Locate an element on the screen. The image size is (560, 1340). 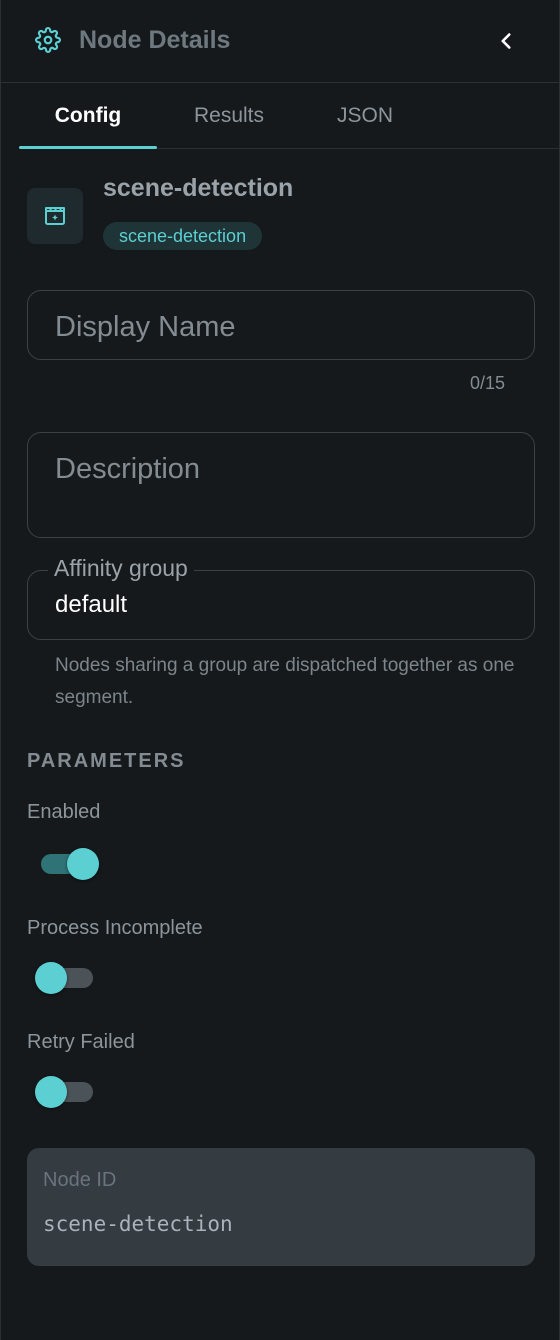
display-name-field: Display Name is located at coordinates (281, 325).